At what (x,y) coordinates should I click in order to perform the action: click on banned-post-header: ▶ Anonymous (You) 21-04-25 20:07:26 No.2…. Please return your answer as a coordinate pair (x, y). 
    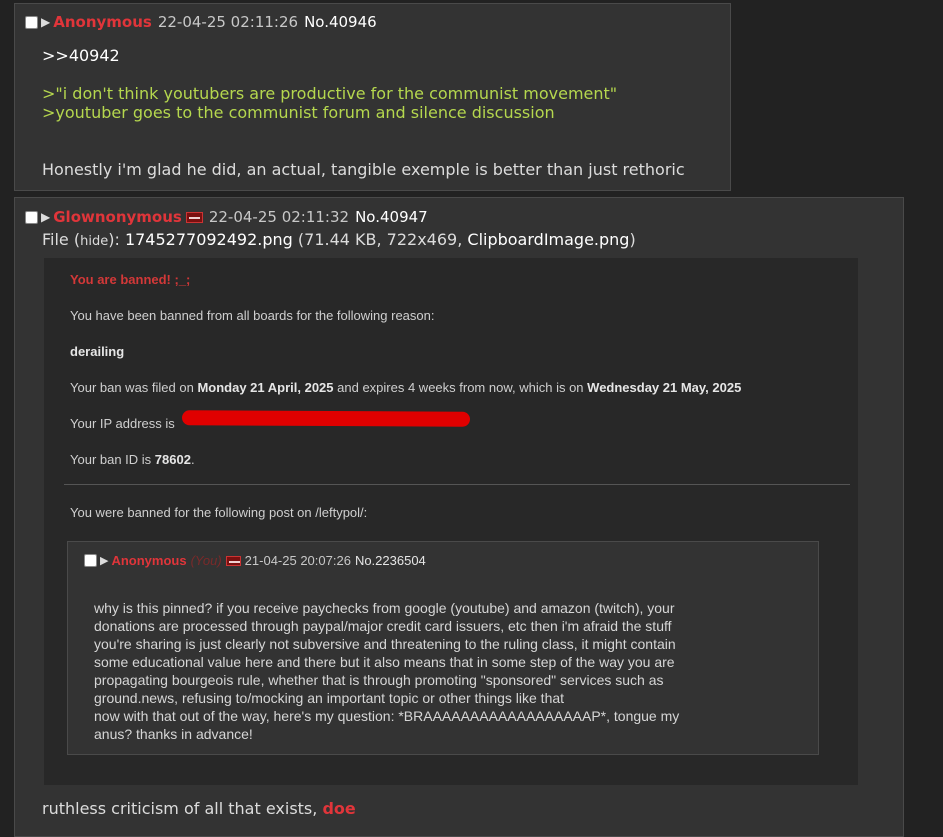
    Looking at the image, I should click on (255, 560).